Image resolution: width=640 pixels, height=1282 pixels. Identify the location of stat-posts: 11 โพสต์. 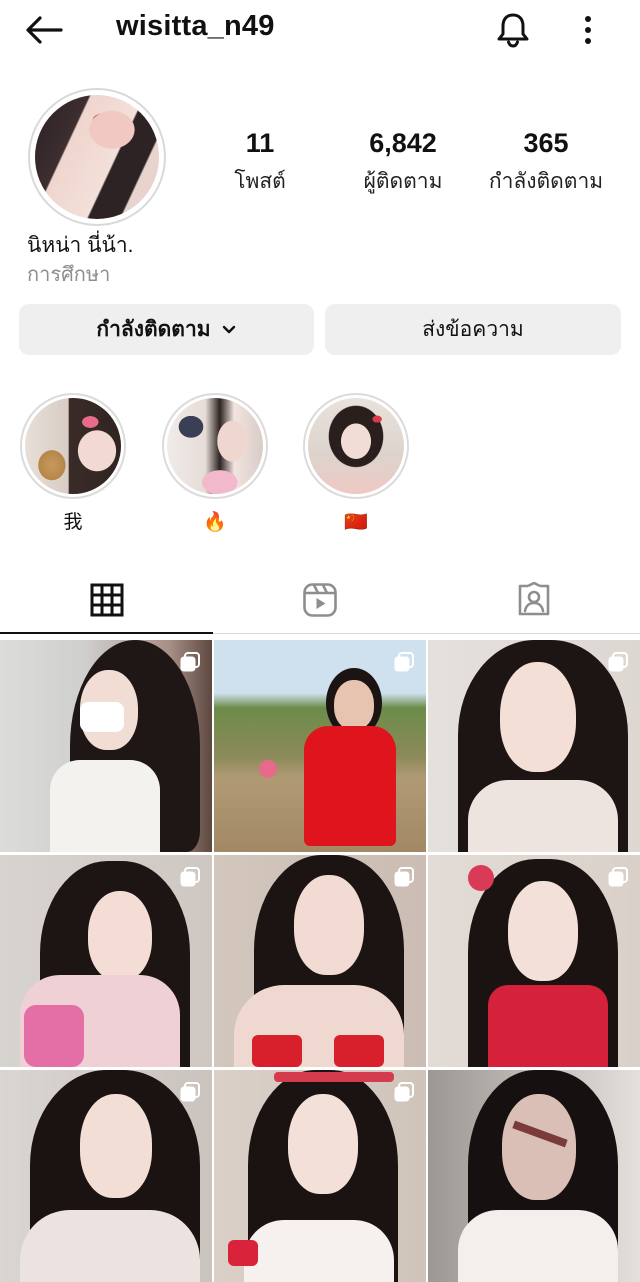
(260, 163).